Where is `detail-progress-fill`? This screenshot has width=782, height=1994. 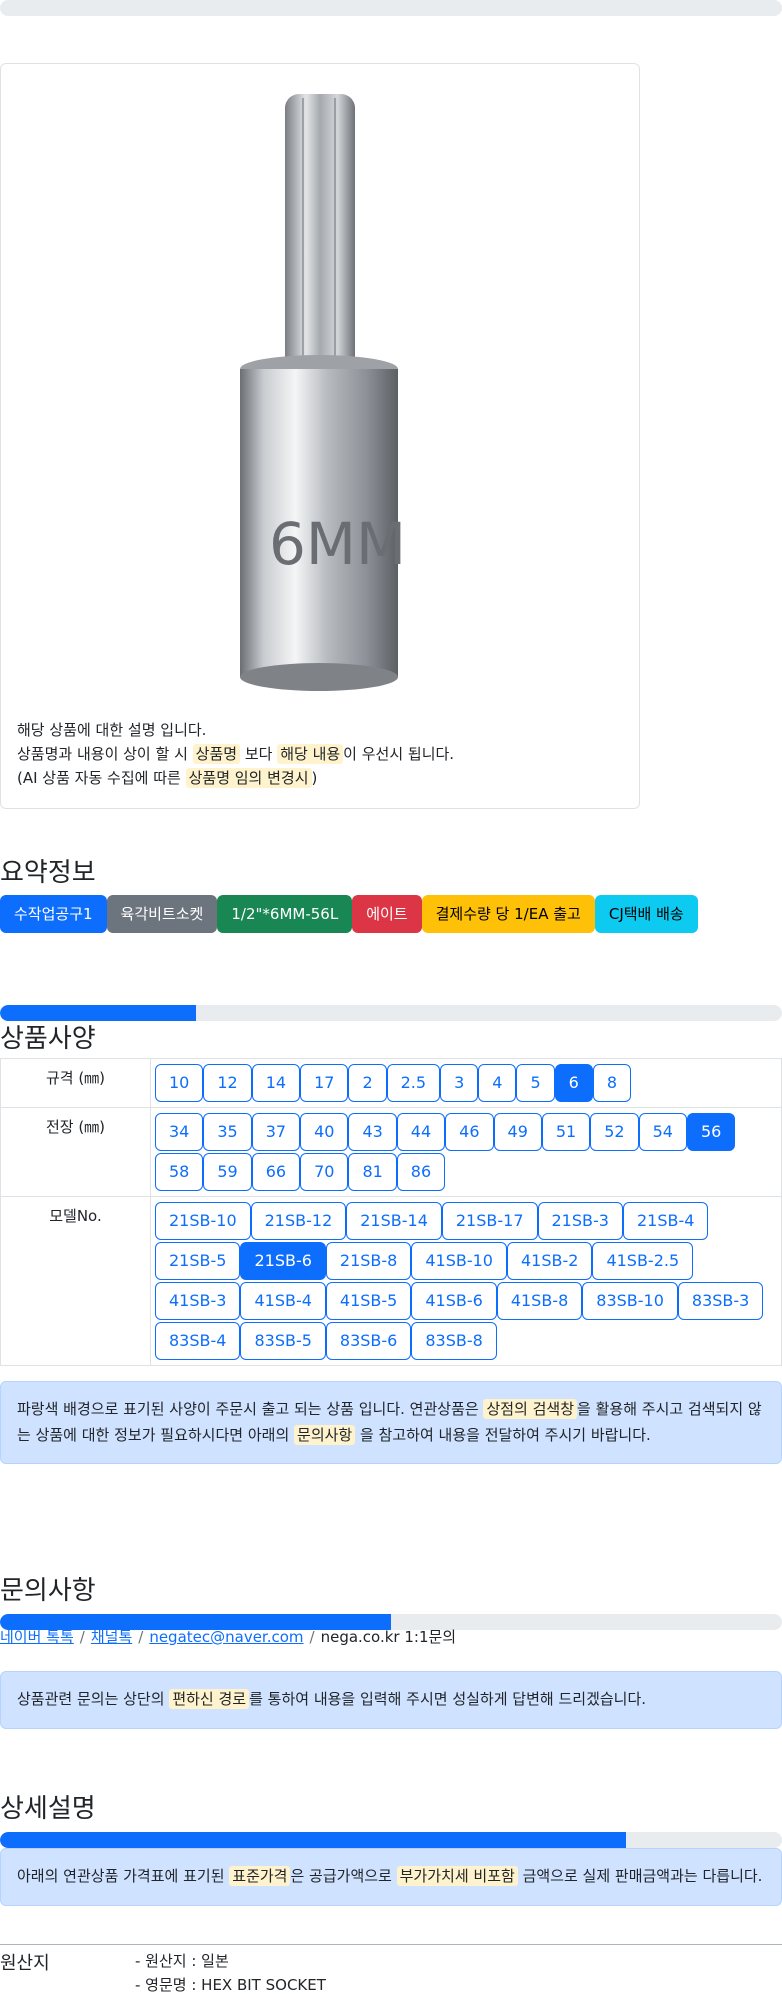
detail-progress-fill is located at coordinates (313, 1840).